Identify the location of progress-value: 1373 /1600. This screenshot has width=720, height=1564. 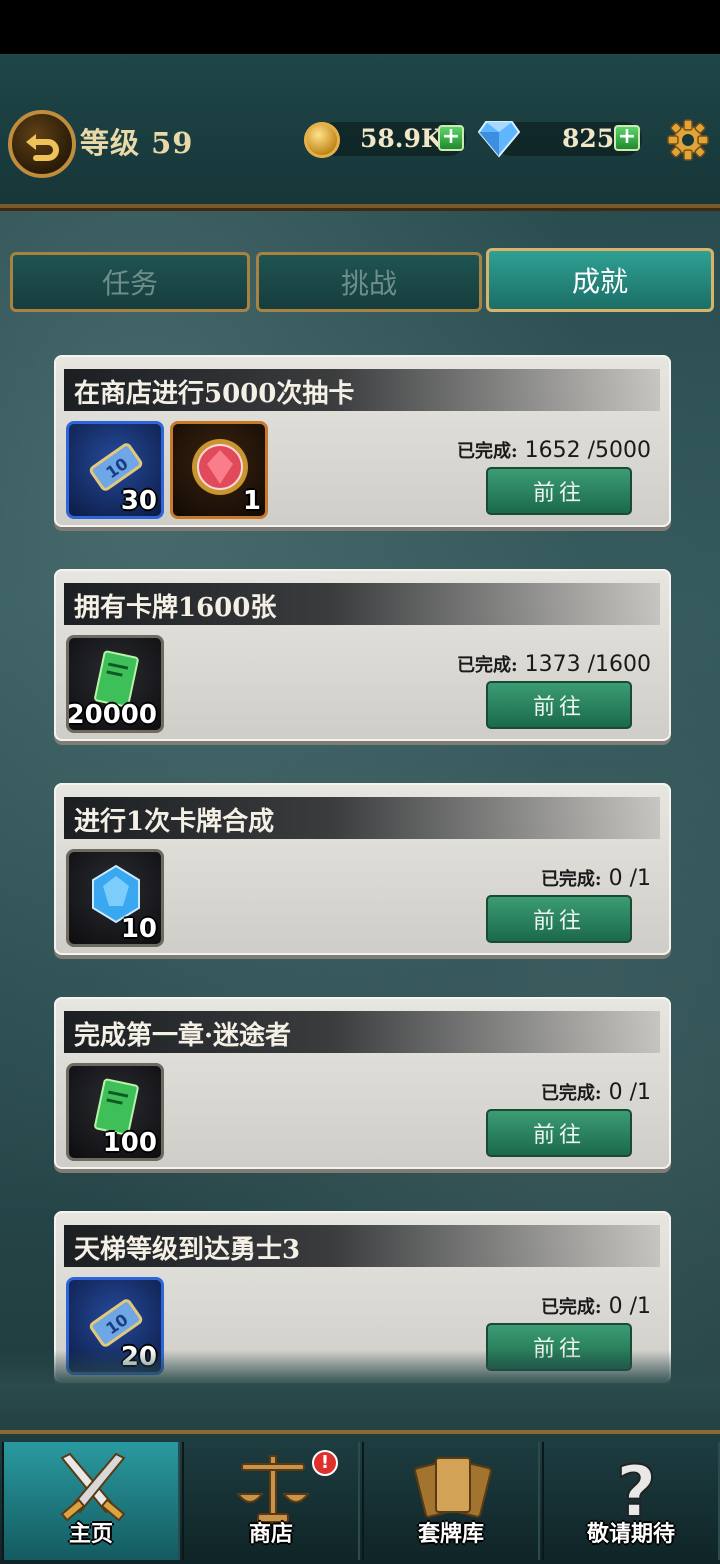
(587, 664).